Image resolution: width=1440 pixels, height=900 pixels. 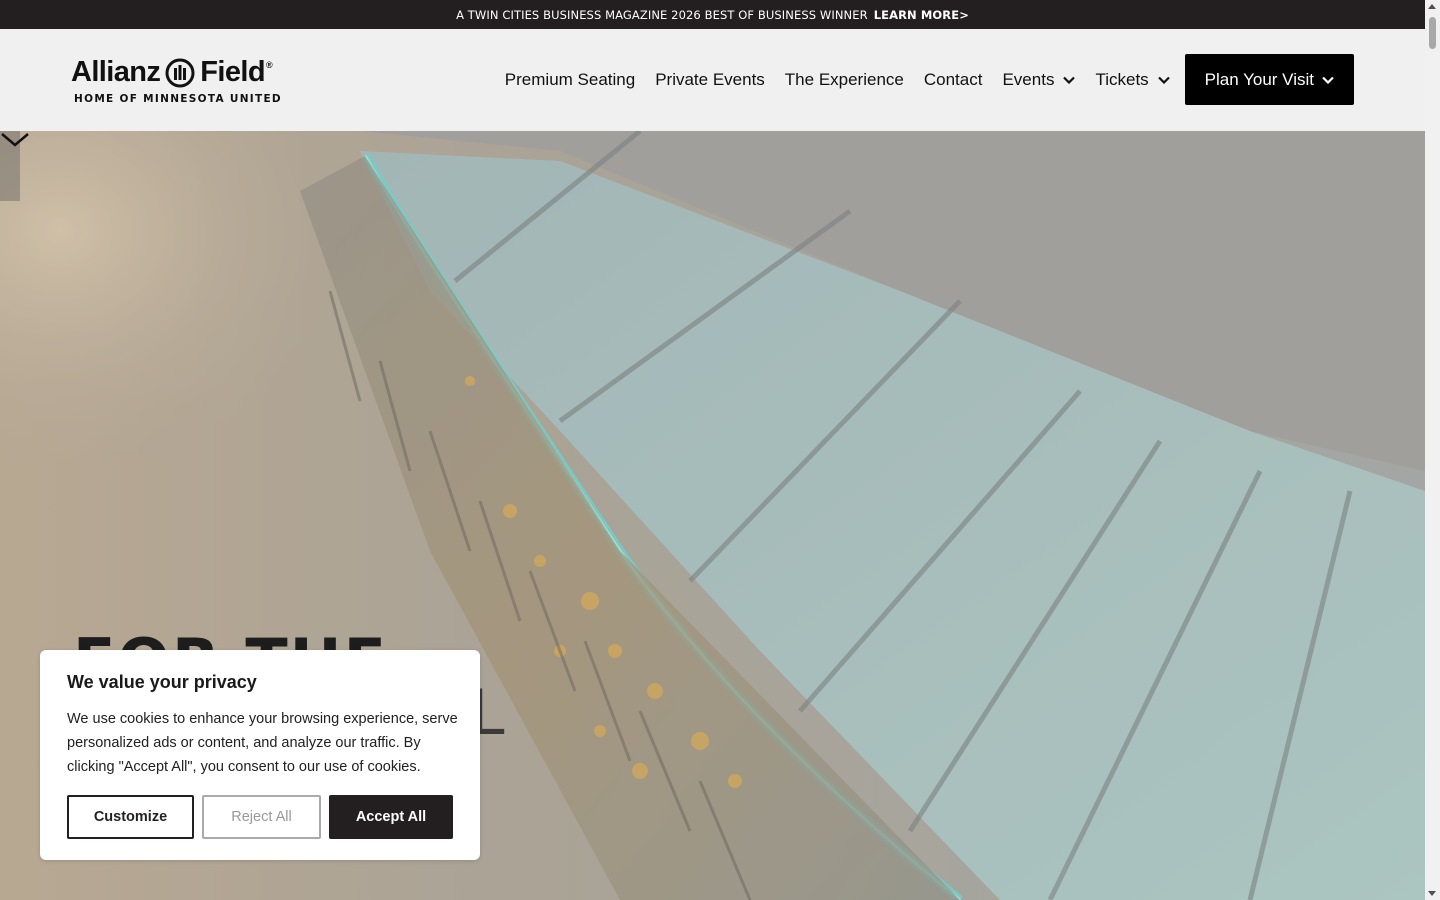 I want to click on nav-label: Contact, so click(x=953, y=79).